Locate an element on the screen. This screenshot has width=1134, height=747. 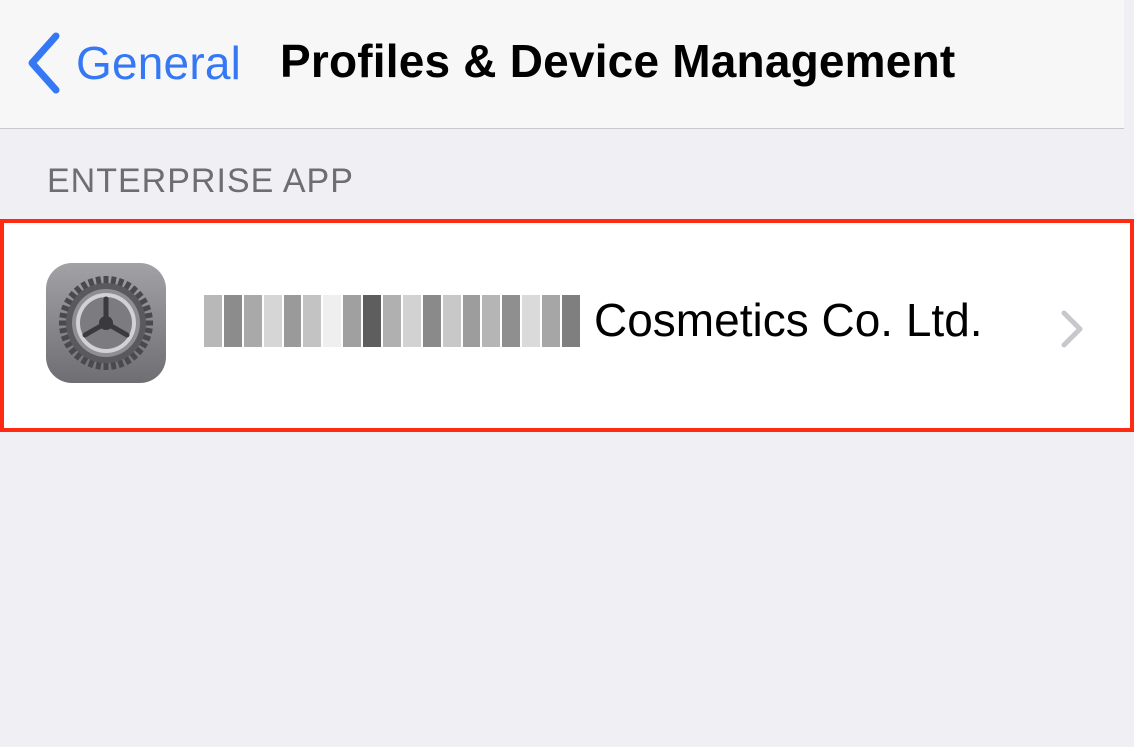
back-button: General is located at coordinates (131, 63).